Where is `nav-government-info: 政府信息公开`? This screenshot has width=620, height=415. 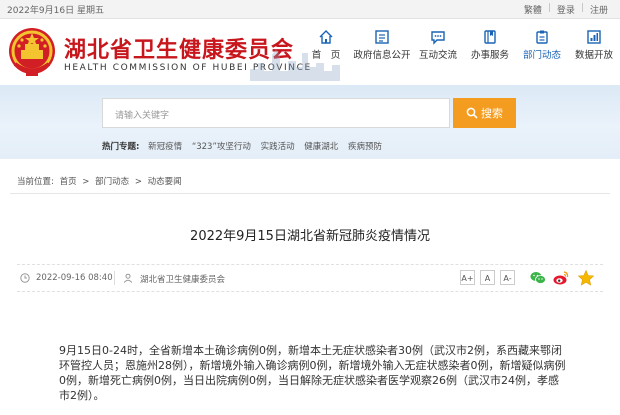 nav-government-info: 政府信息公开 is located at coordinates (382, 52).